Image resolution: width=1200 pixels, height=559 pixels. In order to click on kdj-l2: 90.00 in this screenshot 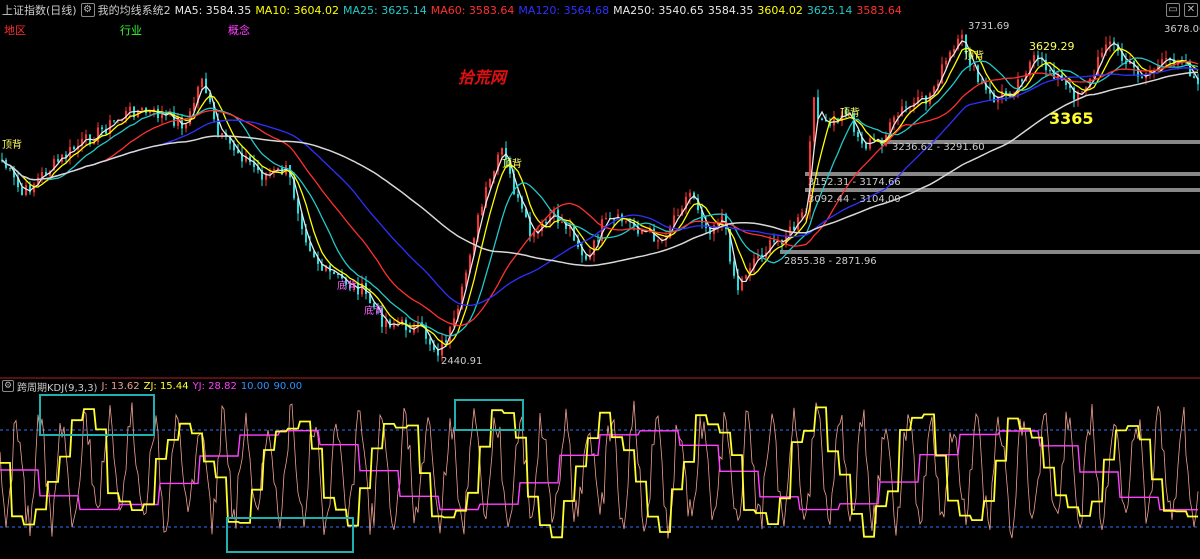, I will do `click(288, 386)`.